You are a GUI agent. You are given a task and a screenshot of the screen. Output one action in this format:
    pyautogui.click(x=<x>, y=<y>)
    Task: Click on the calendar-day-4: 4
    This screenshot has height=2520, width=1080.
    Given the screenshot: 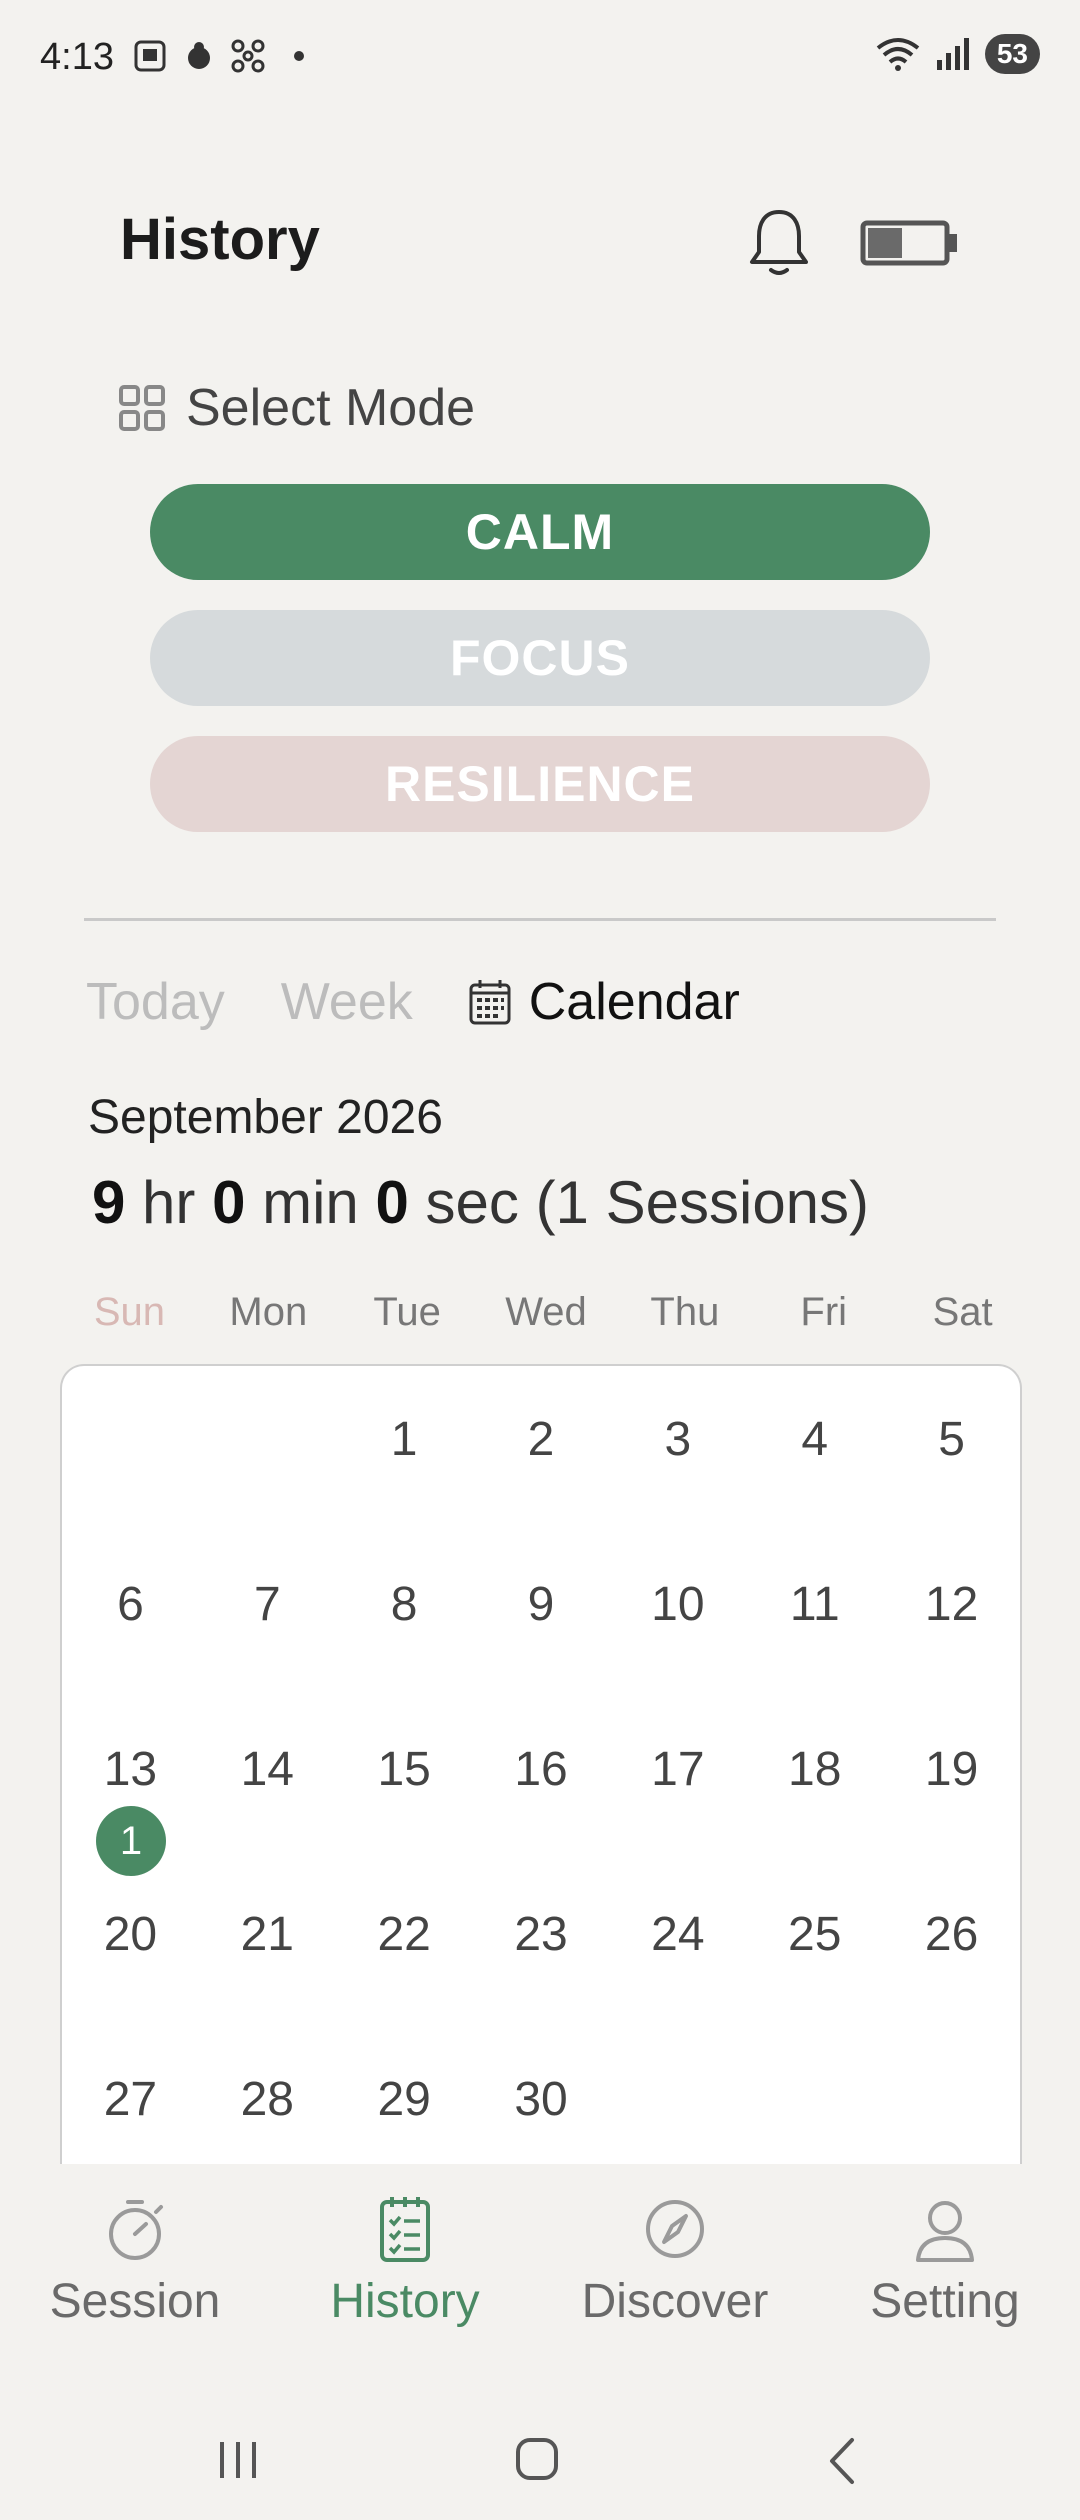 What is the action you would take?
    pyautogui.click(x=814, y=1448)
    